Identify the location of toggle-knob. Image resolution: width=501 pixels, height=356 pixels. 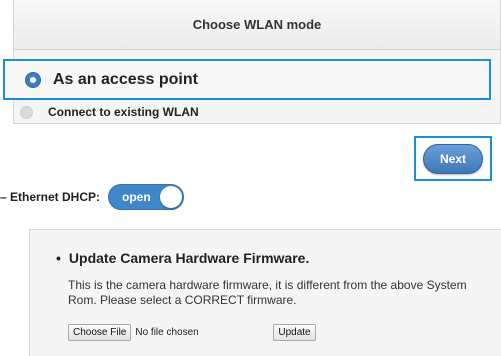
(171, 197).